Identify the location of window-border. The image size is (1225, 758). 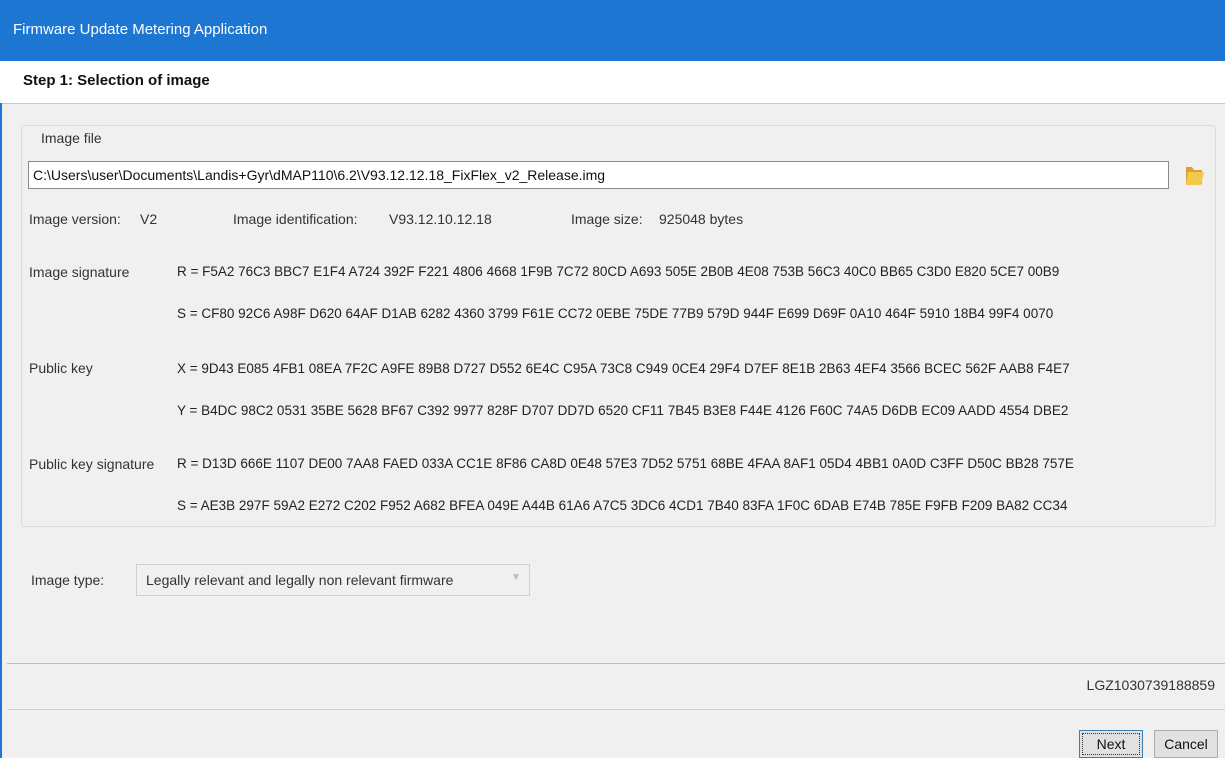
(1, 430).